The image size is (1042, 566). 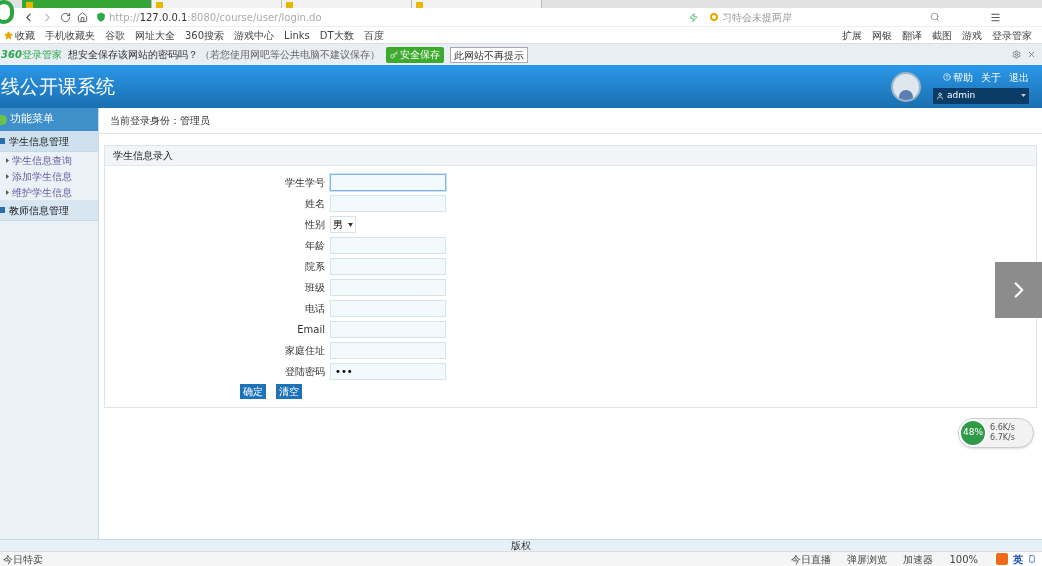 What do you see at coordinates (253, 391) in the screenshot?
I see `form-button: 确定` at bounding box center [253, 391].